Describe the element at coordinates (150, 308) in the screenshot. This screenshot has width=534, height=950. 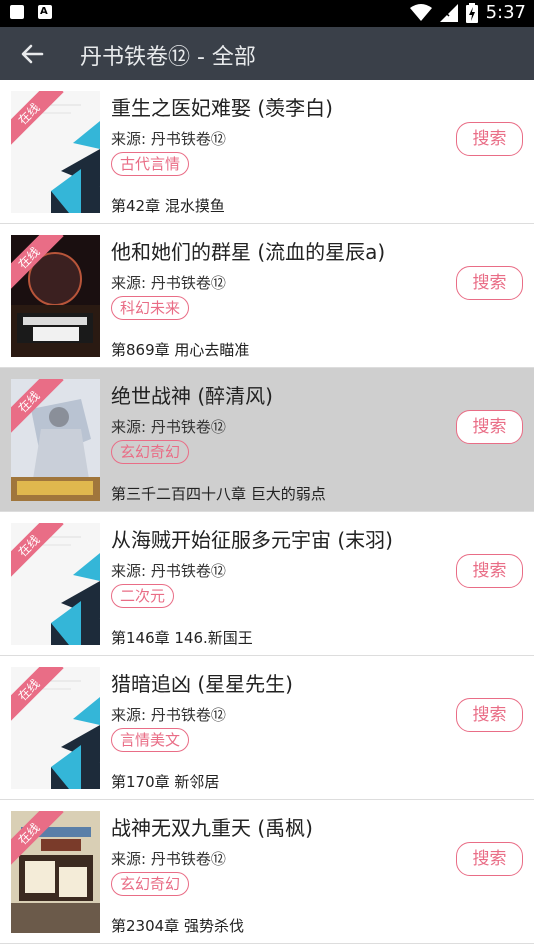
I see `book-category-tag: 科幻未来` at that location.